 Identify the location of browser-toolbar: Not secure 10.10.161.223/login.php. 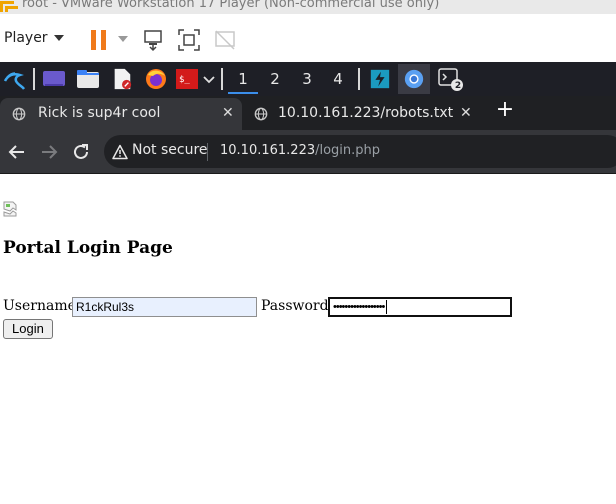
(308, 151).